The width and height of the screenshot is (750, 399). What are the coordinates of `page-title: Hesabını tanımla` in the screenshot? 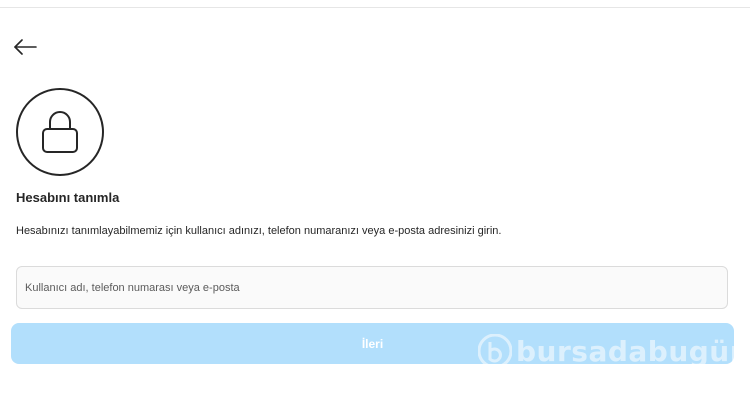 It's located at (68, 197).